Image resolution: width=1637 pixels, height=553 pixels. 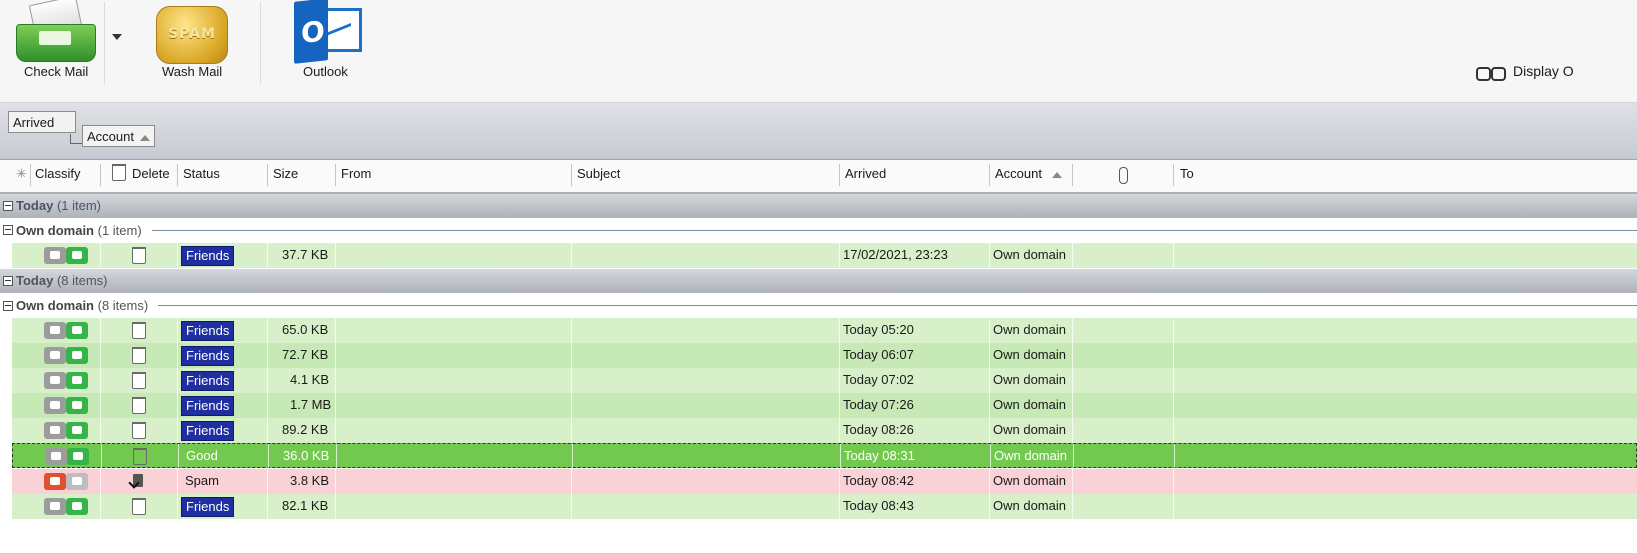 I want to click on column-subject: Subject, so click(x=598, y=176).